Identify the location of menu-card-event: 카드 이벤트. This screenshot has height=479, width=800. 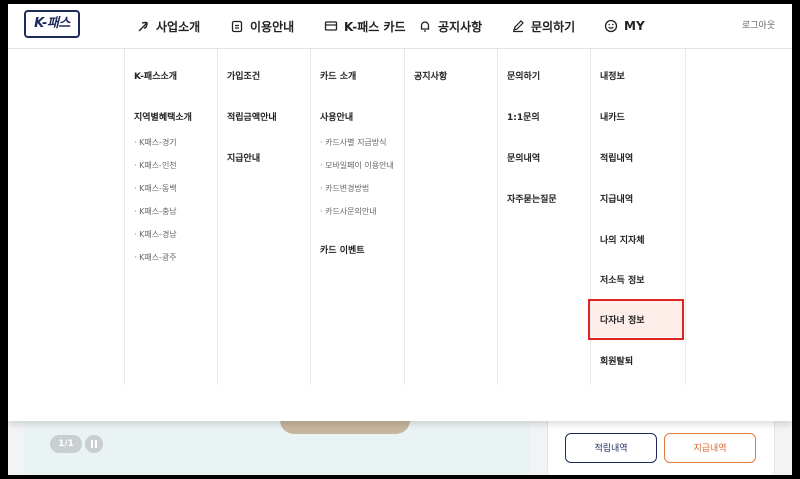
(342, 249).